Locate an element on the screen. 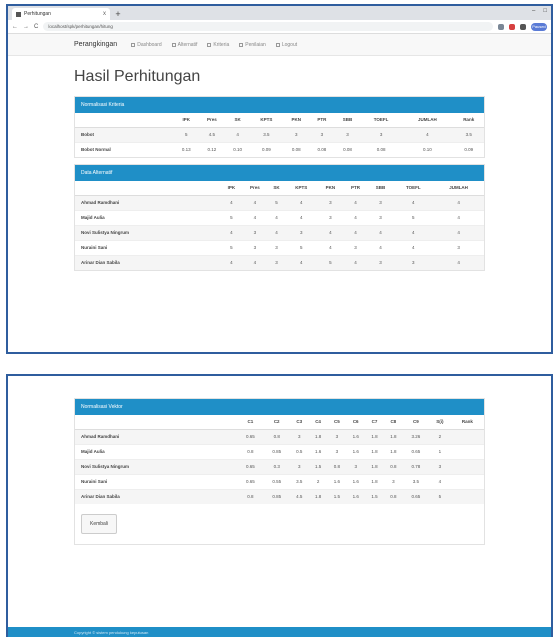 This screenshot has width=560, height=637. new-tab-button: + is located at coordinates (118, 14).